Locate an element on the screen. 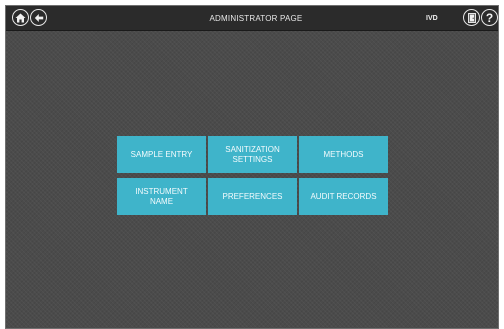 The height and width of the screenshot is (329, 504). home-button is located at coordinates (20, 17).